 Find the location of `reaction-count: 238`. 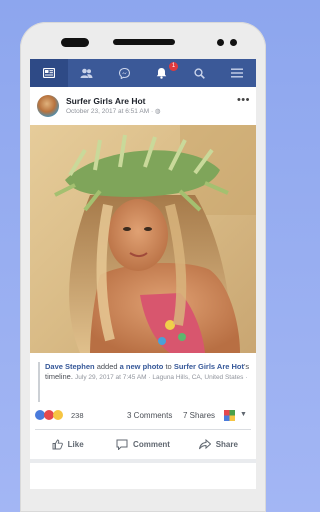

reaction-count: 238 is located at coordinates (77, 415).